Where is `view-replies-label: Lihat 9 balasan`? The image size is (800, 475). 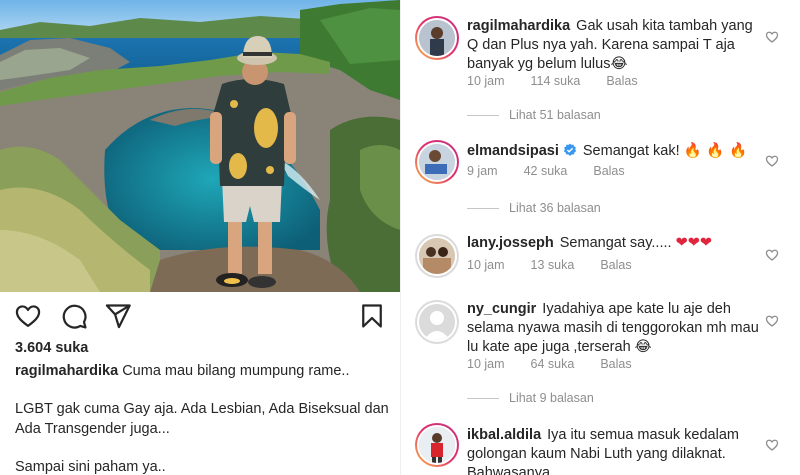 view-replies-label: Lihat 9 balasan is located at coordinates (551, 398).